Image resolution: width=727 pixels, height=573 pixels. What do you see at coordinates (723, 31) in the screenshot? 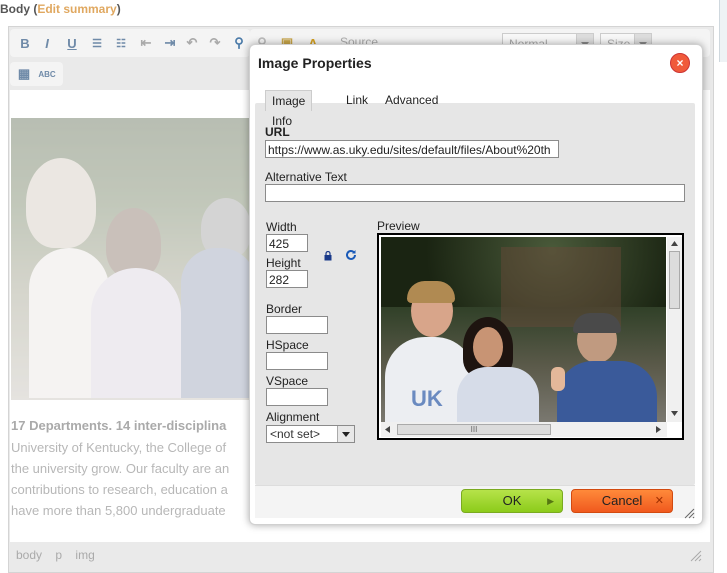
I see `page-scrollbar` at bounding box center [723, 31].